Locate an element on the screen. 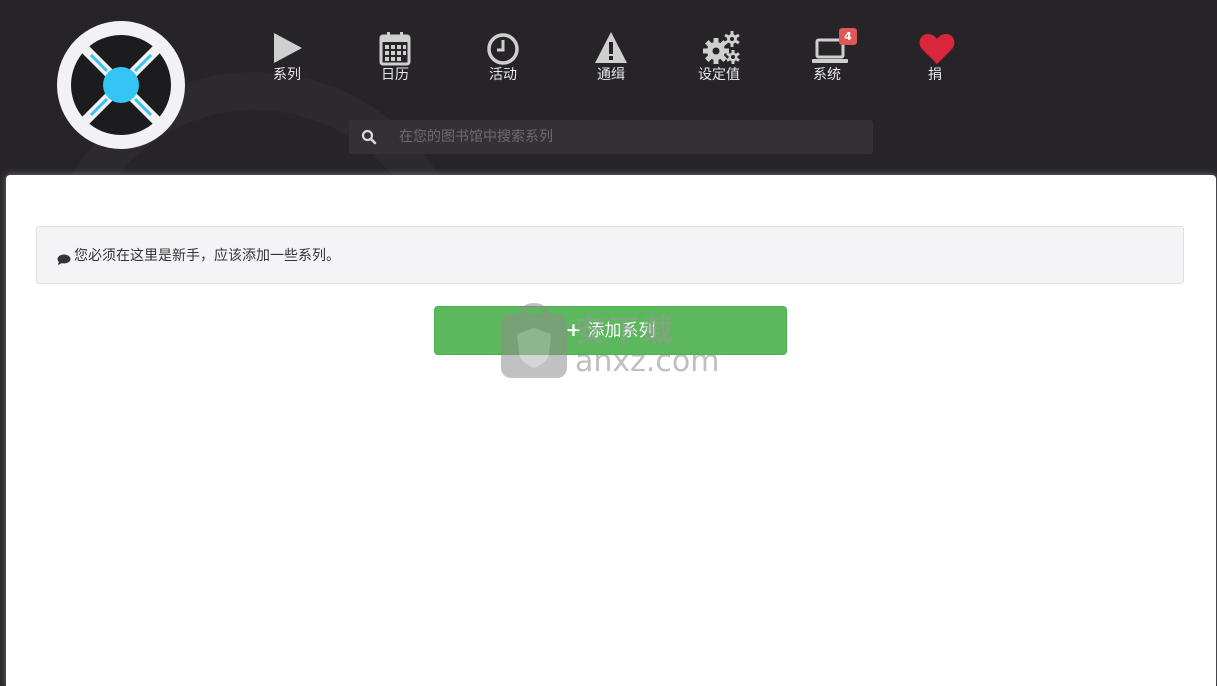  nav-settings: 设定值 is located at coordinates (719, 61).